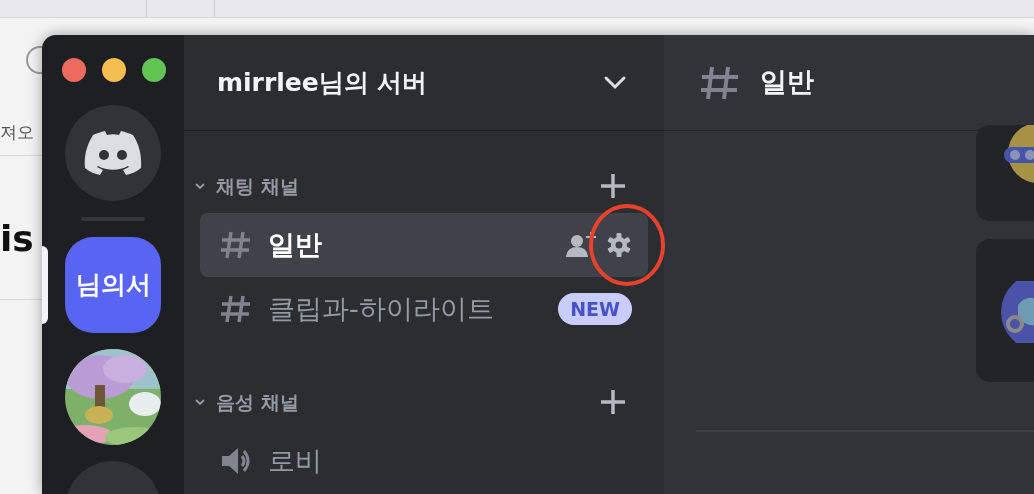 Image resolution: width=1034 pixels, height=494 pixels. What do you see at coordinates (424, 245) in the screenshot?
I see `channel-item: 일반` at bounding box center [424, 245].